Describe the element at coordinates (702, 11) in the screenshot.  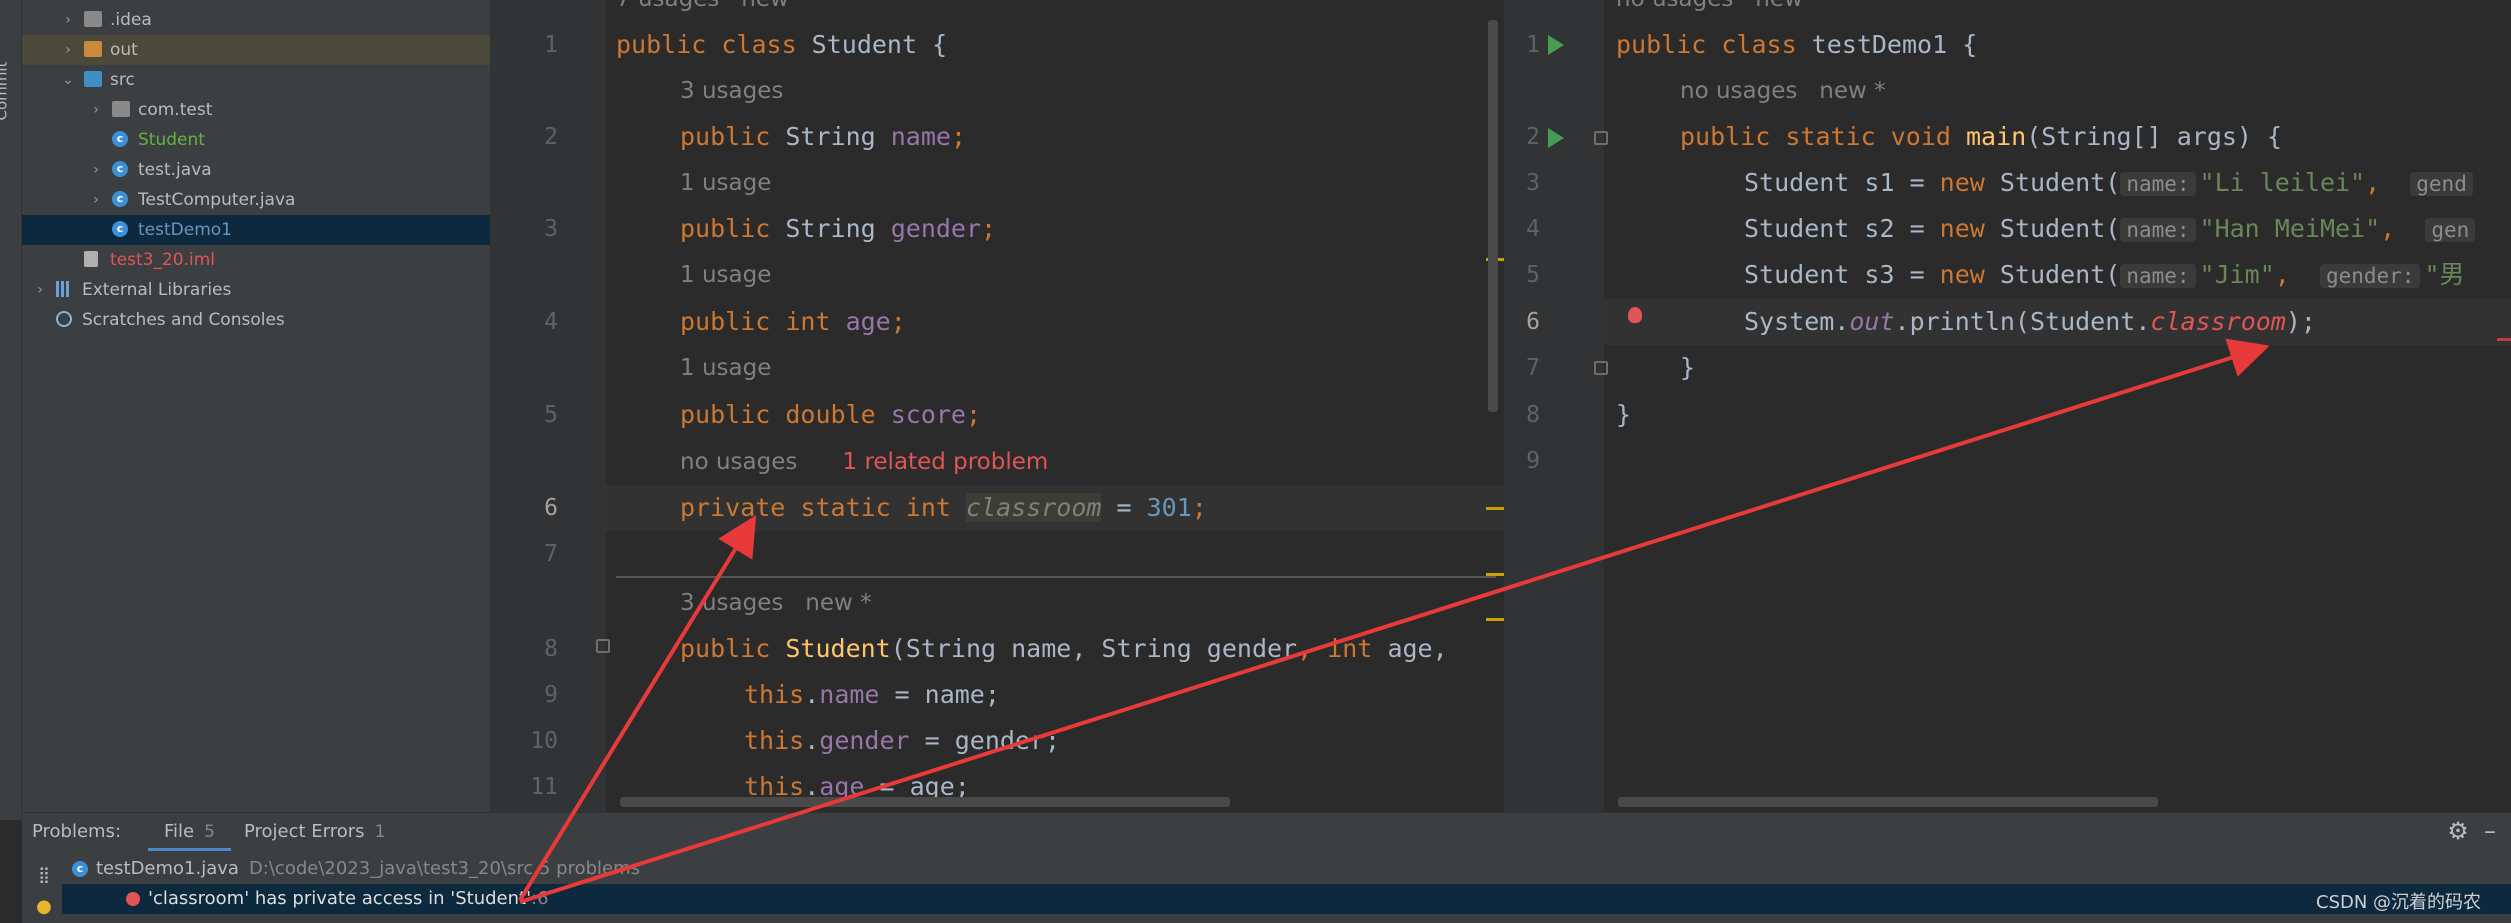
I see `usages-hint: 7 usages new` at that location.